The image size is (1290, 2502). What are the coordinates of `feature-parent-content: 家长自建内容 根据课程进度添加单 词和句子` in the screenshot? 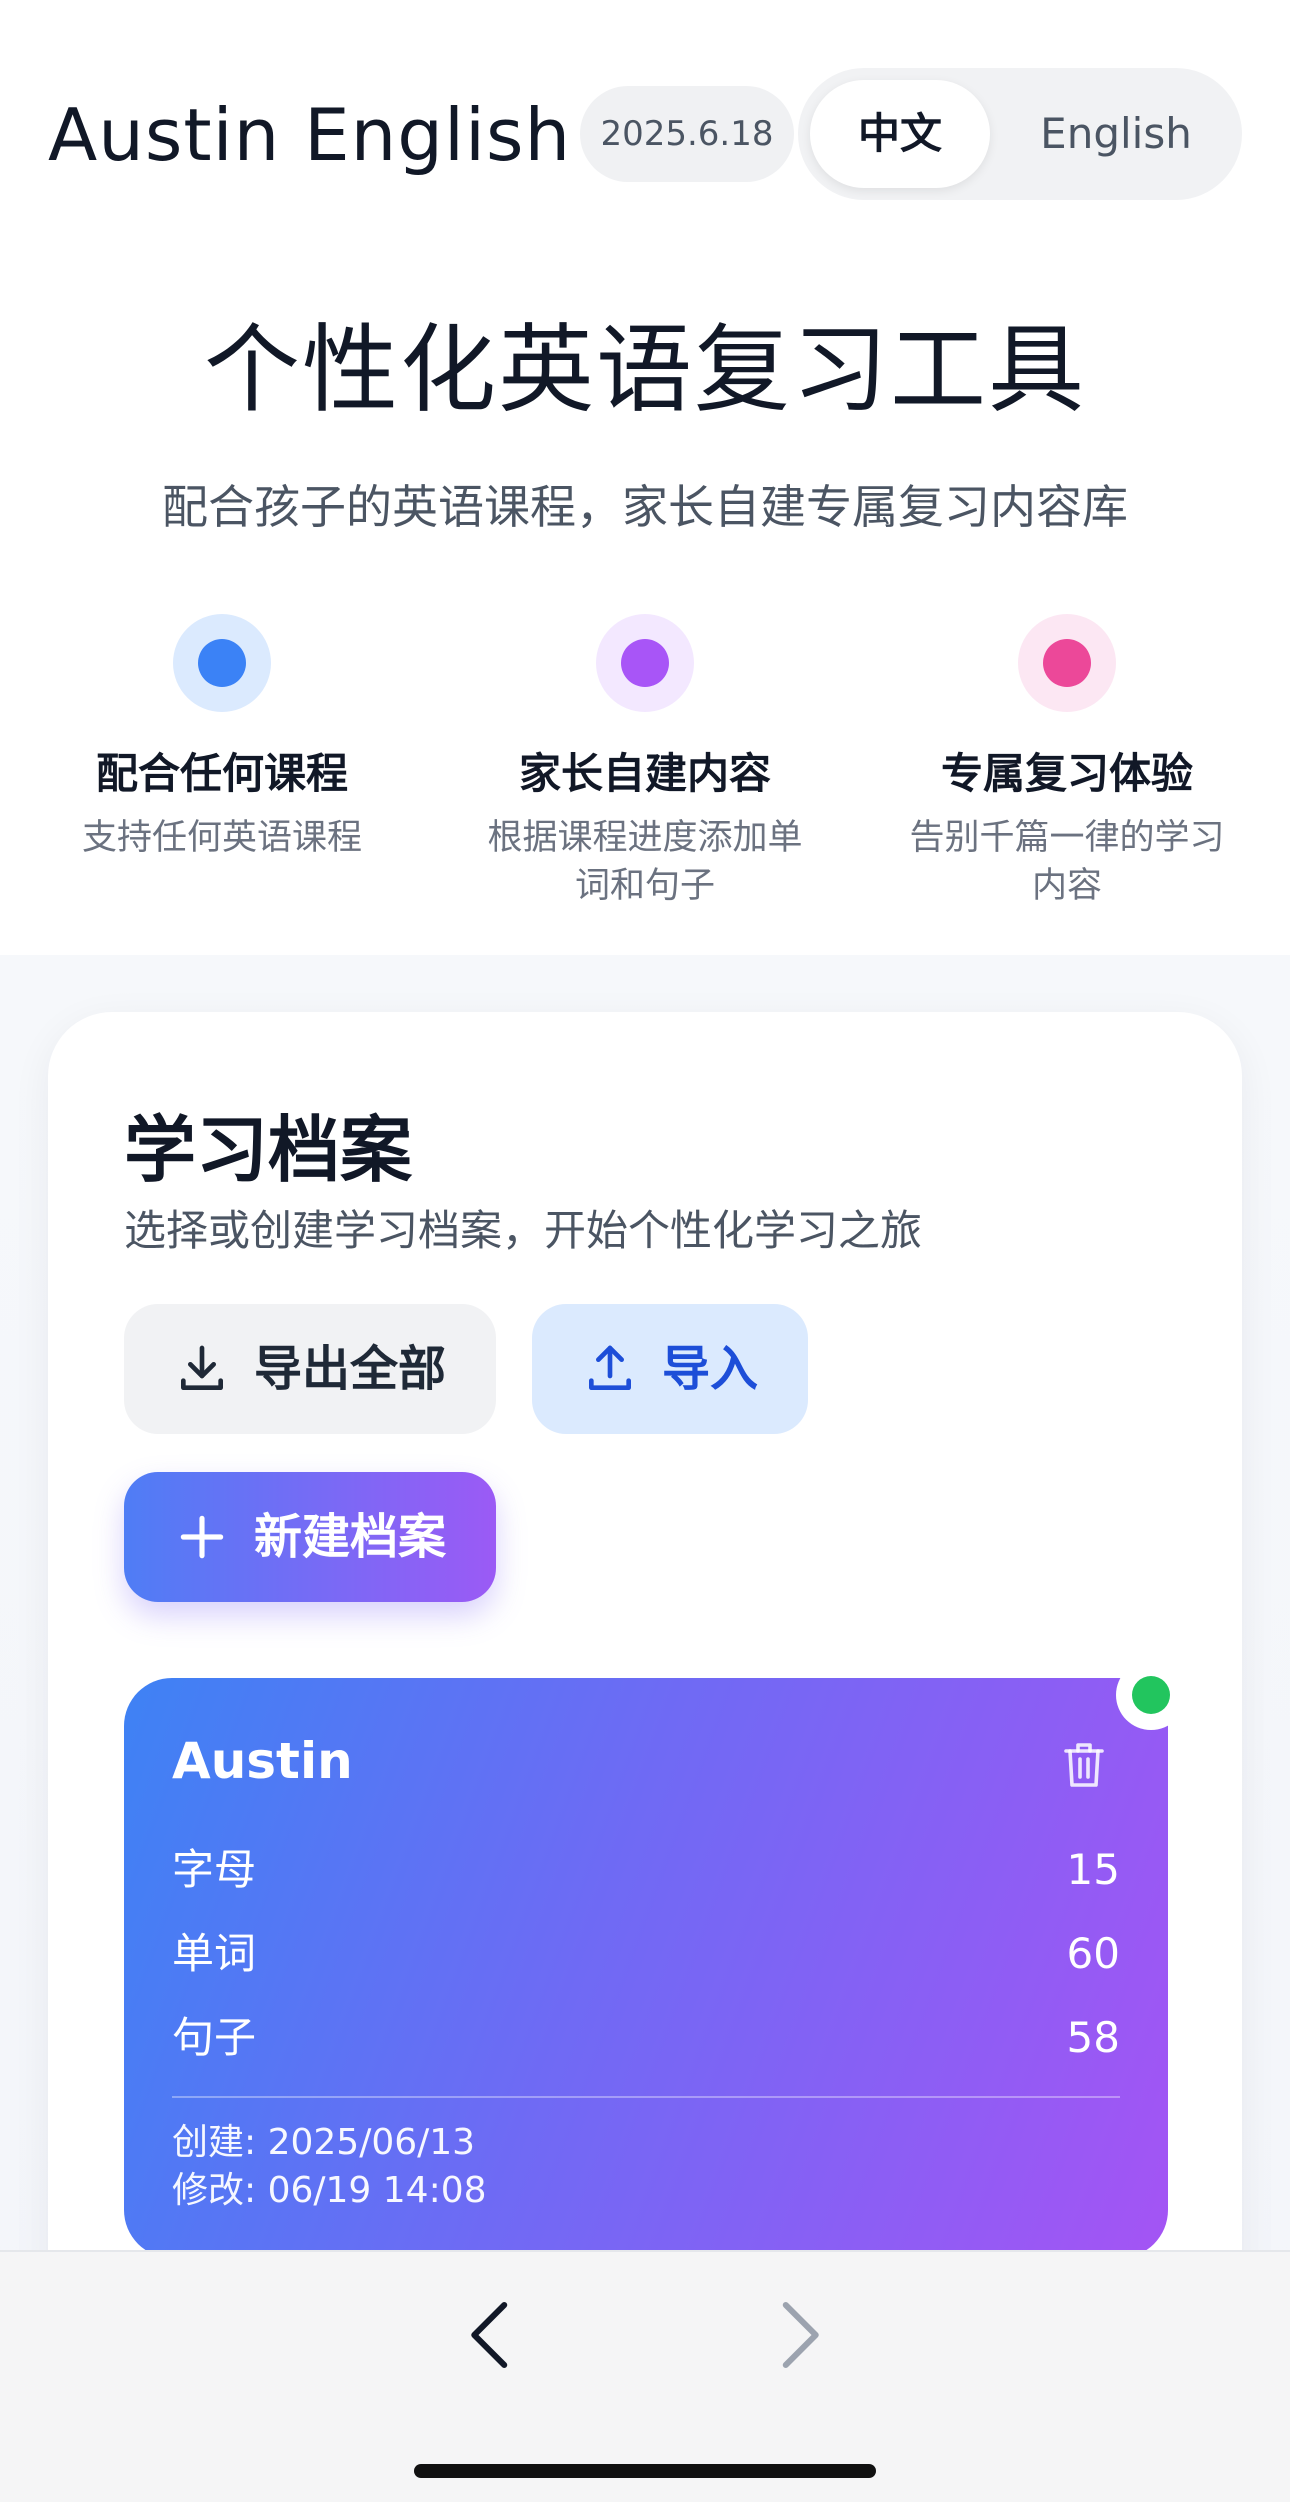 It's located at (645, 762).